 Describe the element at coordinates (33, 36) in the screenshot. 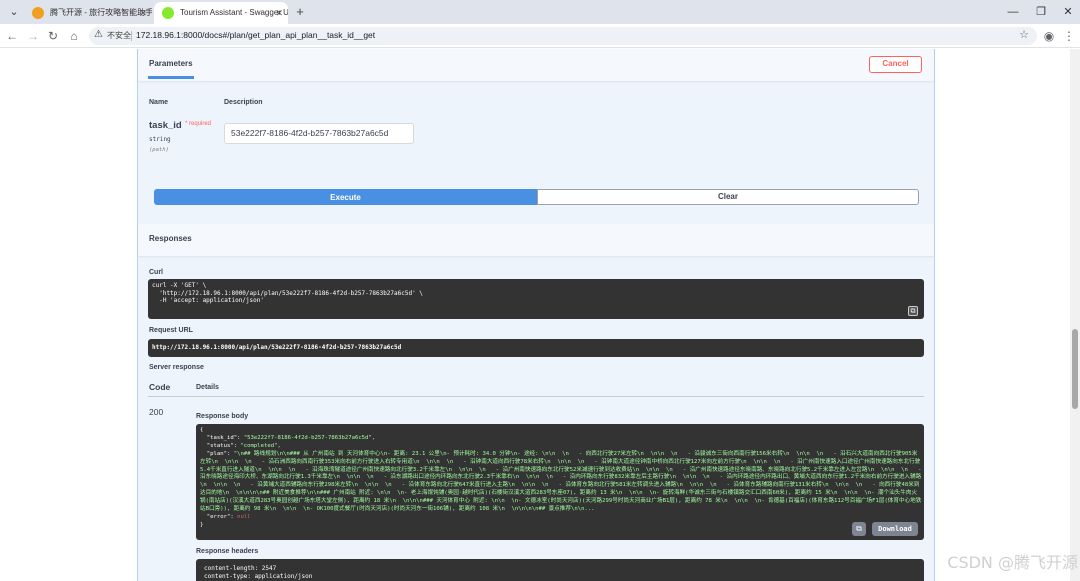

I see `forward-icon: →` at that location.